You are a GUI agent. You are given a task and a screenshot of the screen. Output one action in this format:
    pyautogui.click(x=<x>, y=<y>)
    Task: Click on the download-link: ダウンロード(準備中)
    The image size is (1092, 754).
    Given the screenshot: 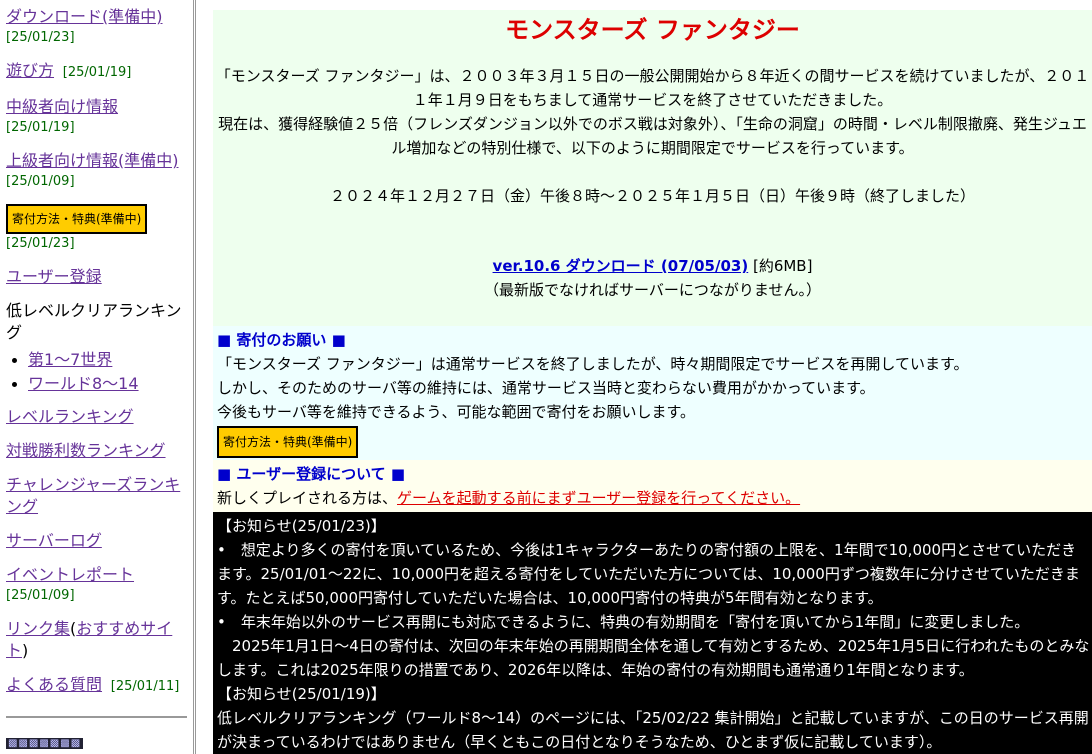 What is the action you would take?
    pyautogui.click(x=84, y=16)
    